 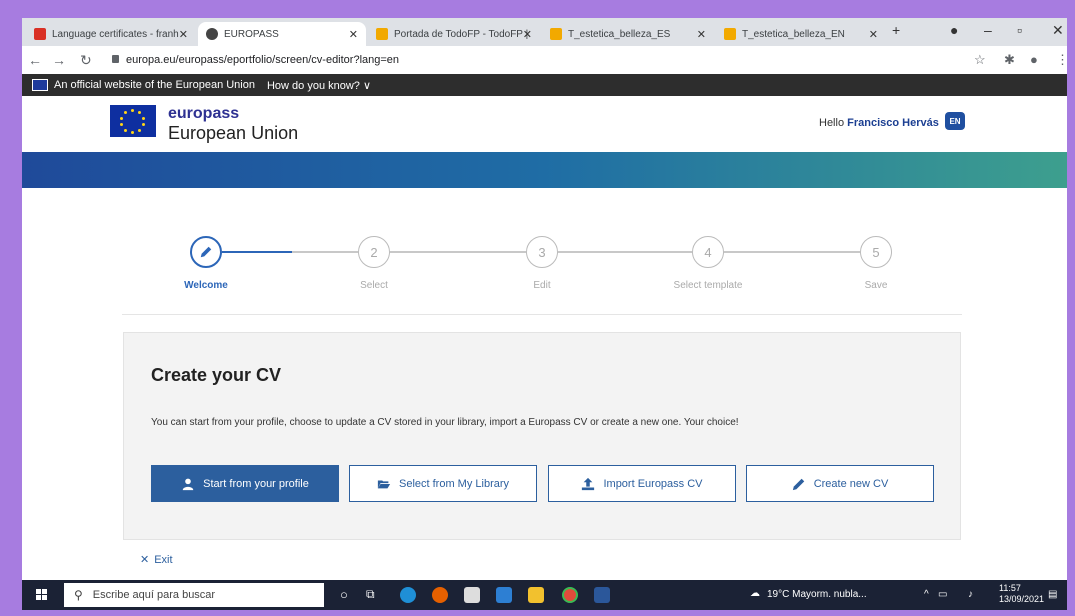 I want to click on tab-estetica-es: T_estetica_belleza_ES ✕, so click(x=628, y=34).